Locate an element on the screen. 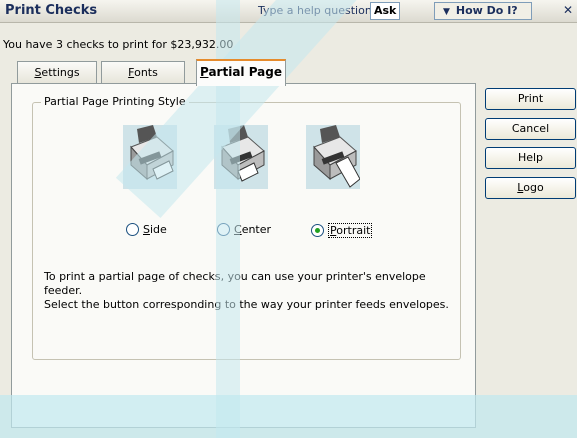 Image resolution: width=577 pixels, height=438 pixels. logo-button: Logo is located at coordinates (530, 188).